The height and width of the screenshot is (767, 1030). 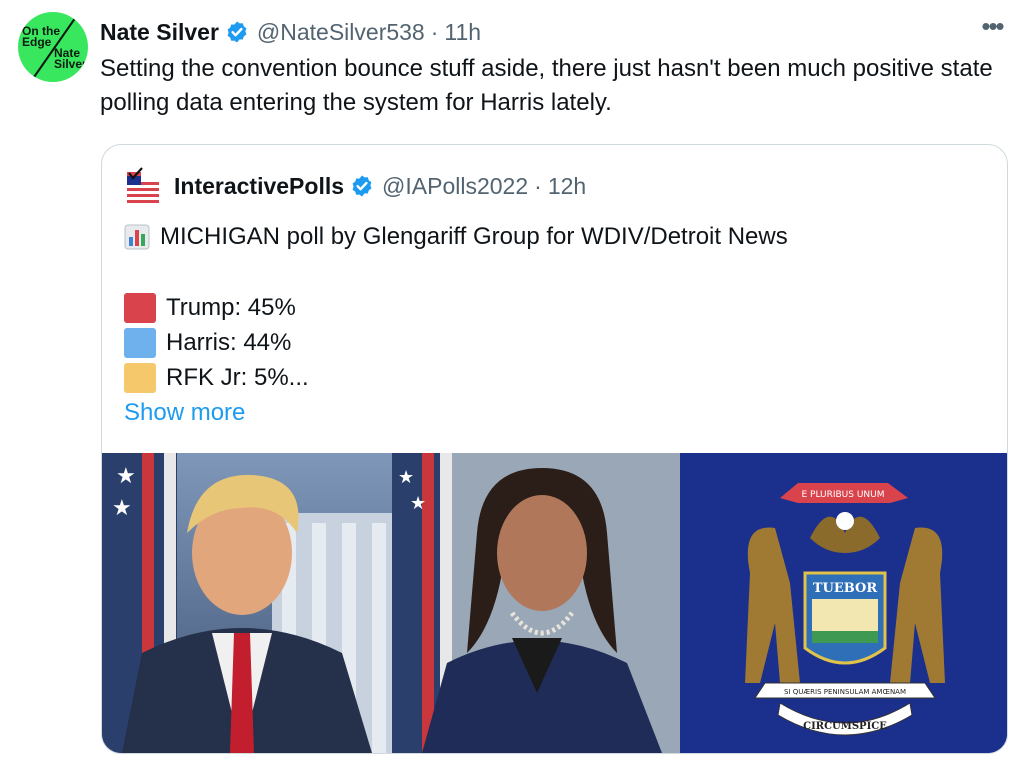 I want to click on more-options-button: •••, so click(x=992, y=30).